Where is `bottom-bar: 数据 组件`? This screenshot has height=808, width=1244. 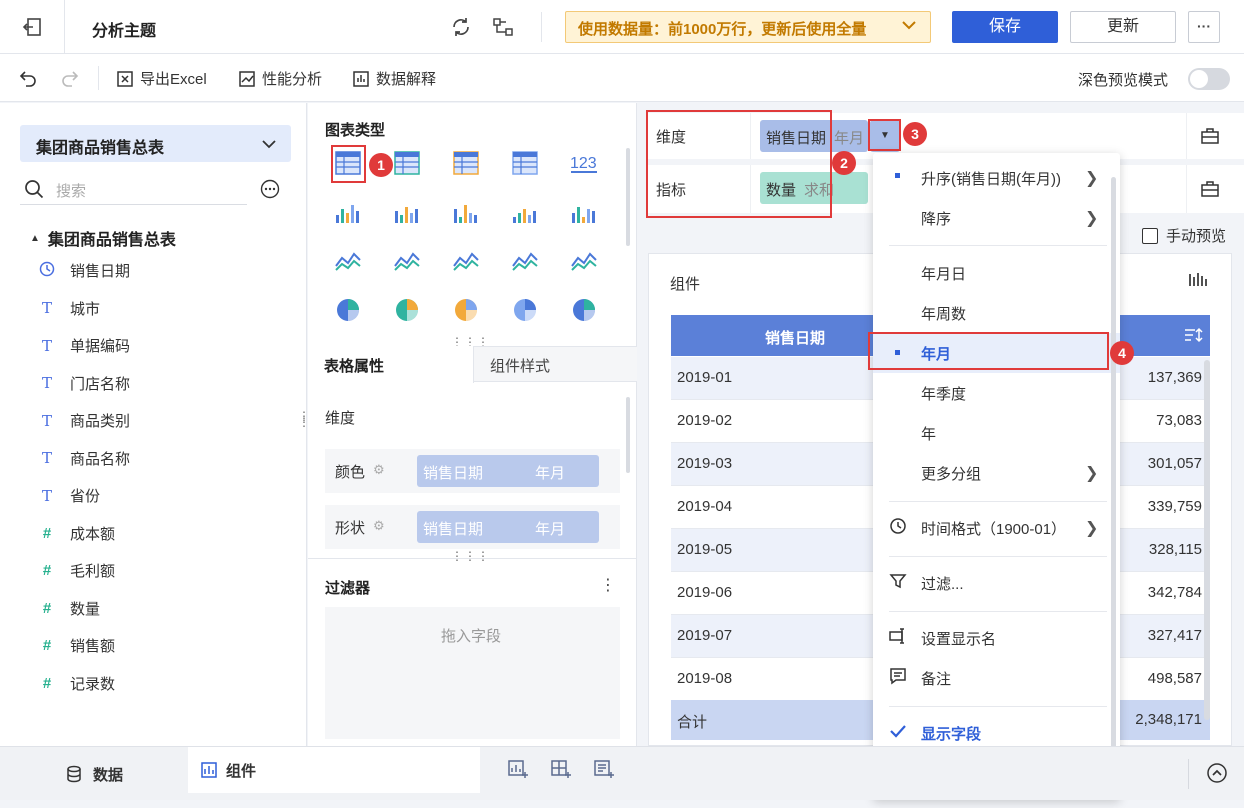
bottom-bar: 数据 组件 is located at coordinates (622, 773).